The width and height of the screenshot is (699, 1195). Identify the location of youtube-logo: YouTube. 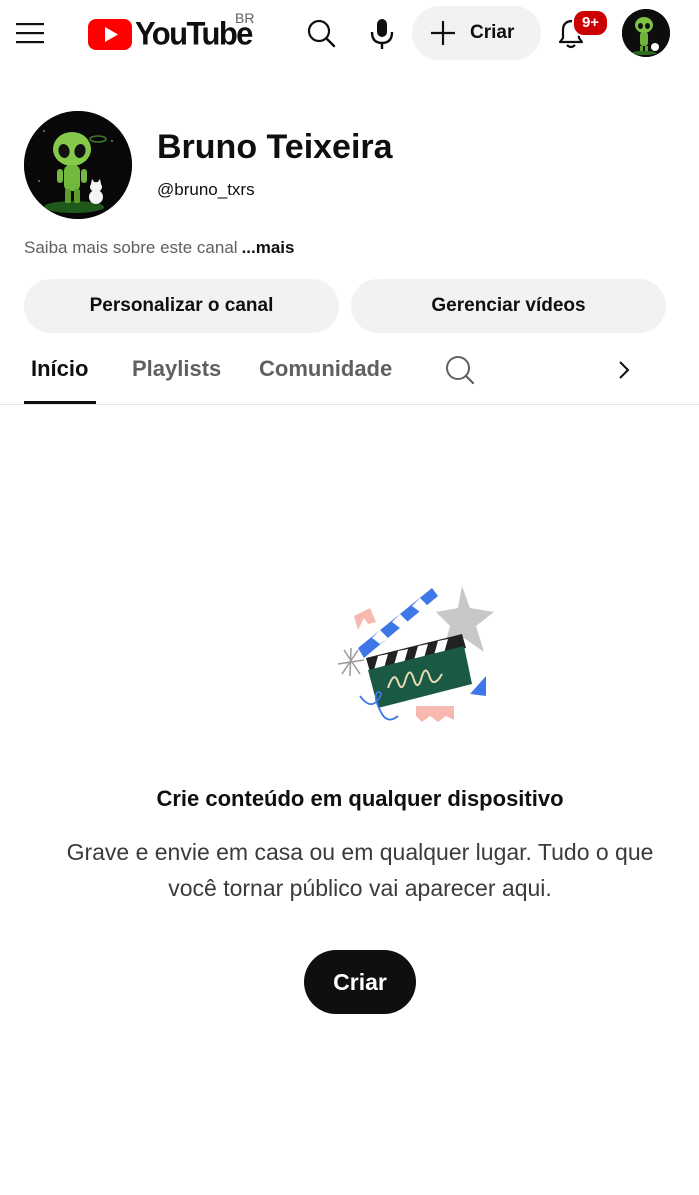
(170, 34).